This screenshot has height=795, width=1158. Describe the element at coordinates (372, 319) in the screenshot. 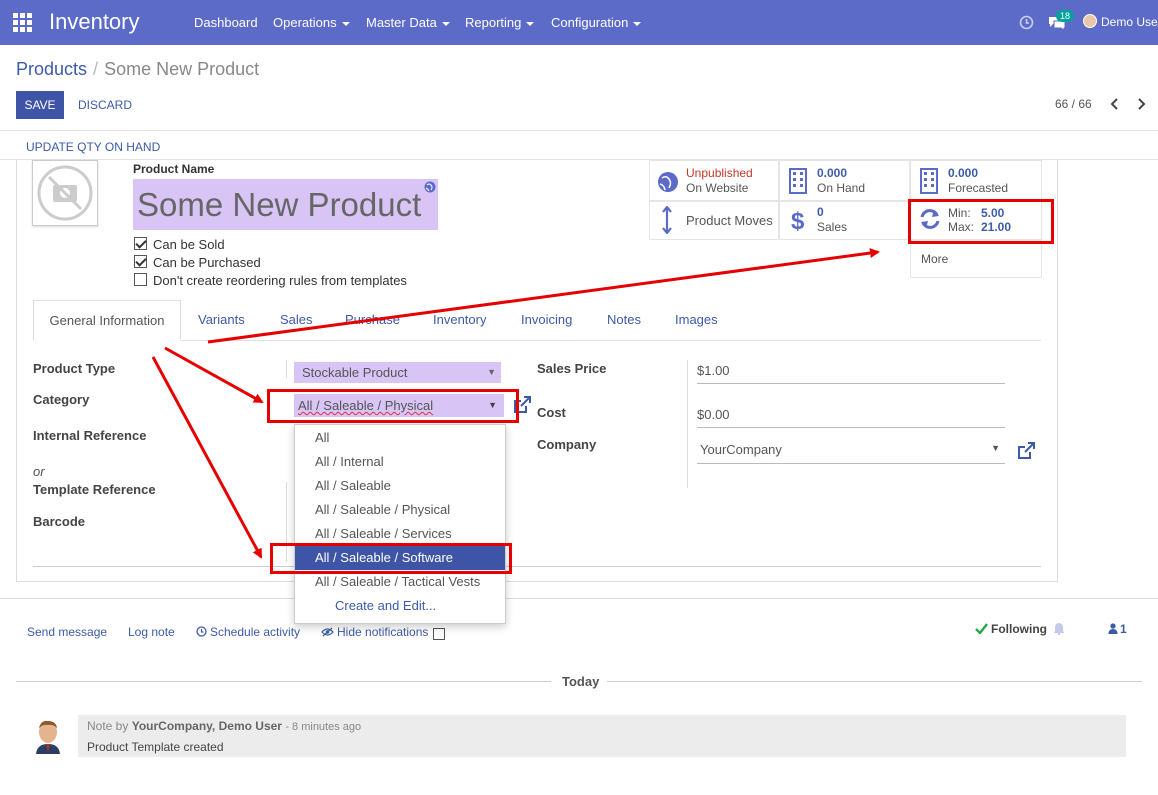

I see `tab-purchase: Purchase` at that location.